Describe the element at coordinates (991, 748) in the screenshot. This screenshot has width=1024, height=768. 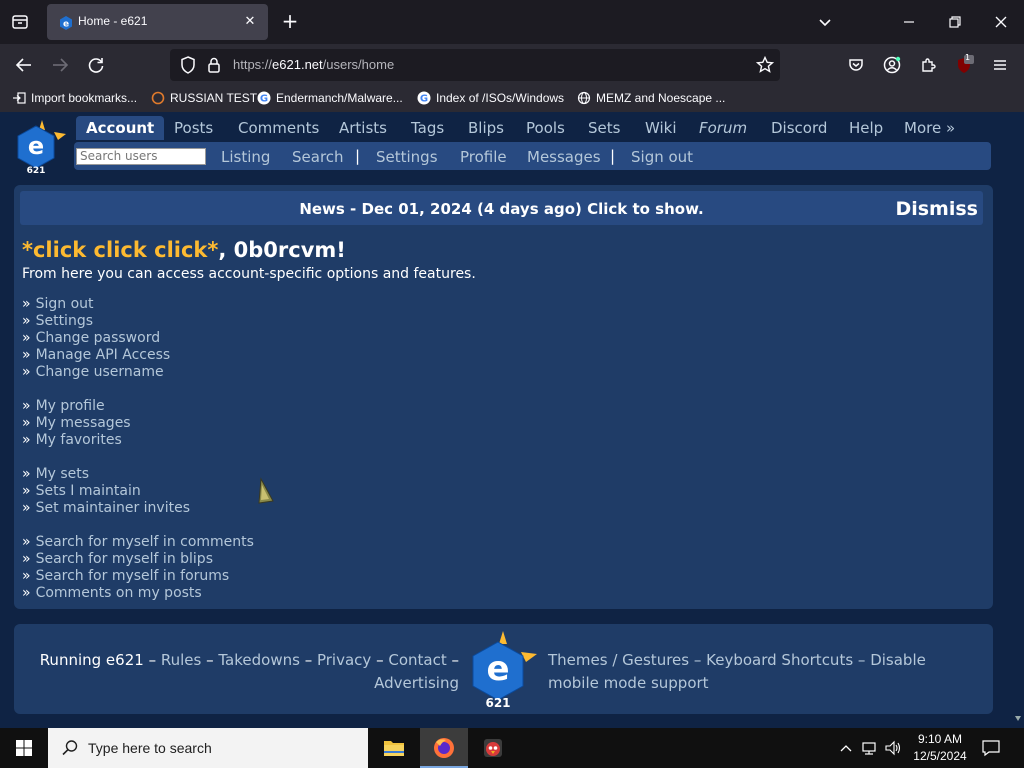
I see `notifications-icon` at that location.